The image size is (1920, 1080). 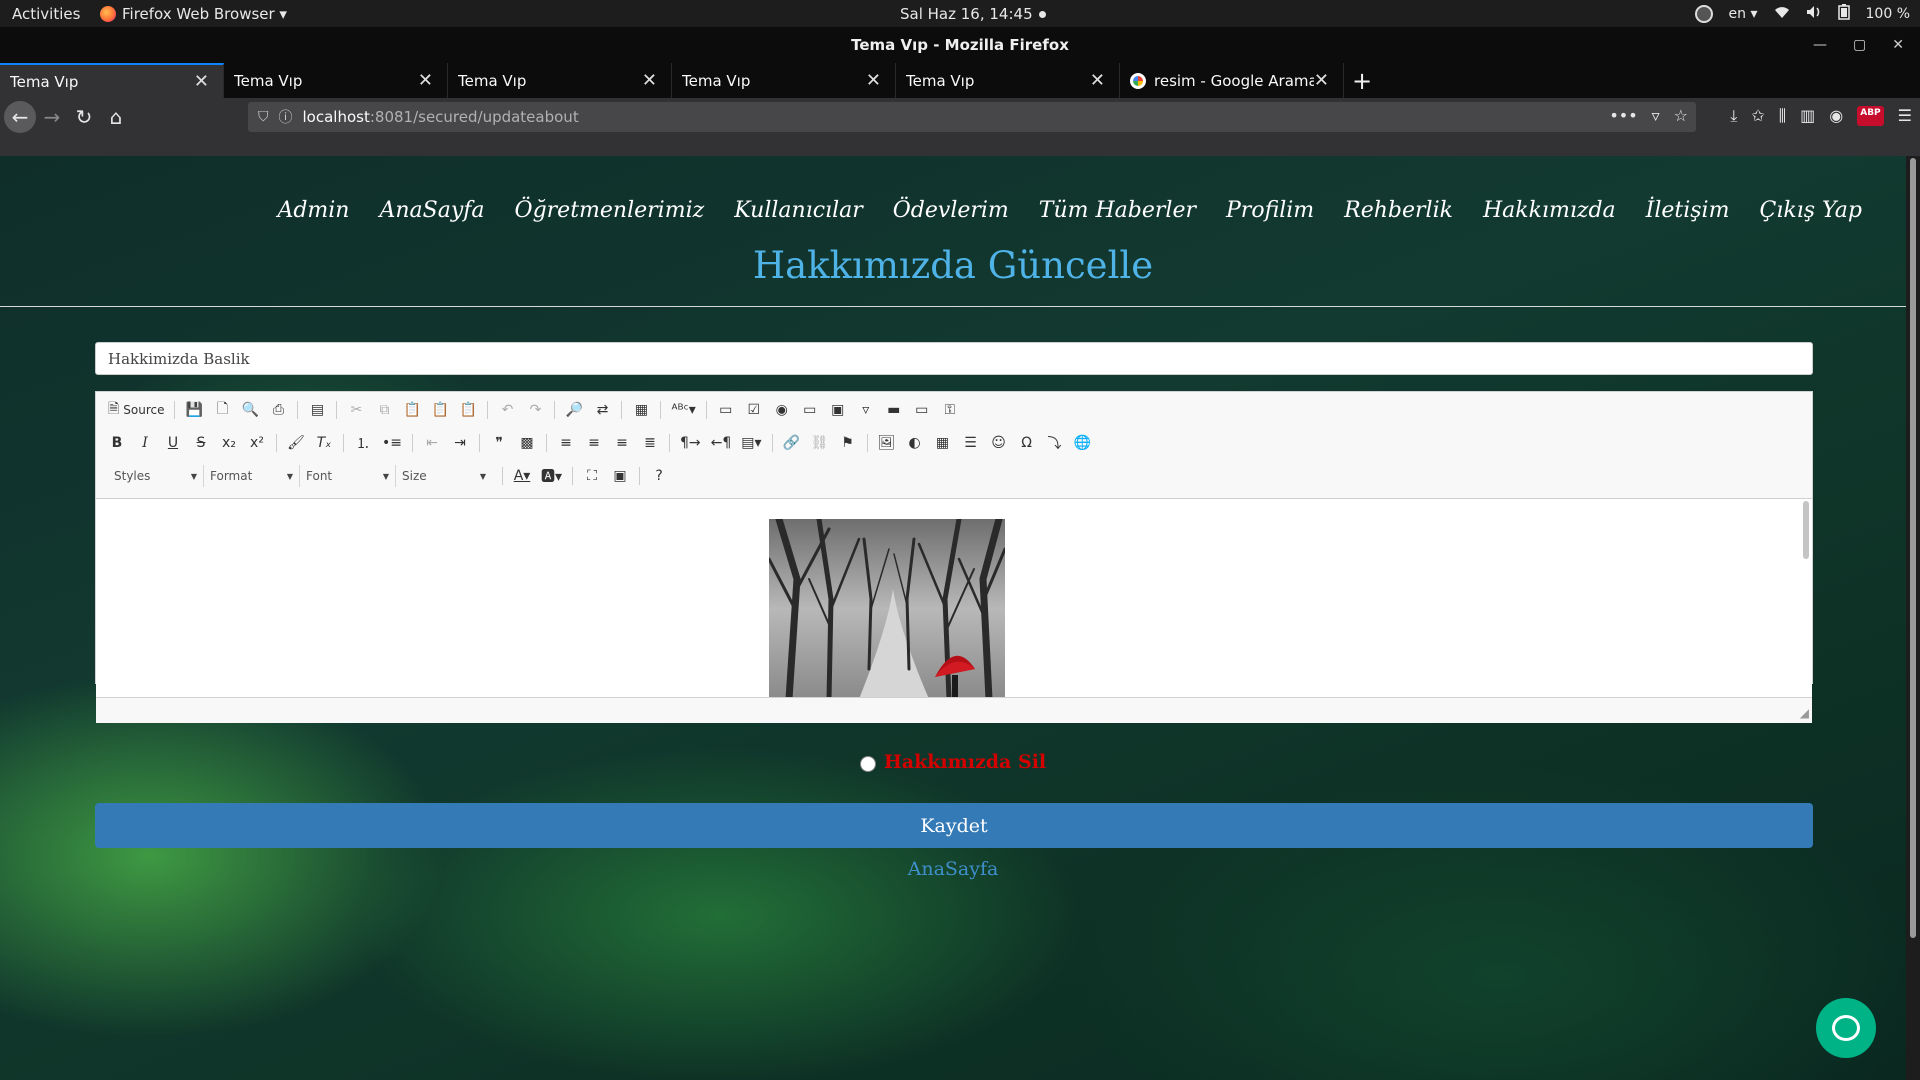 What do you see at coordinates (594, 443) in the screenshot?
I see `align-center-icon: ≡` at bounding box center [594, 443].